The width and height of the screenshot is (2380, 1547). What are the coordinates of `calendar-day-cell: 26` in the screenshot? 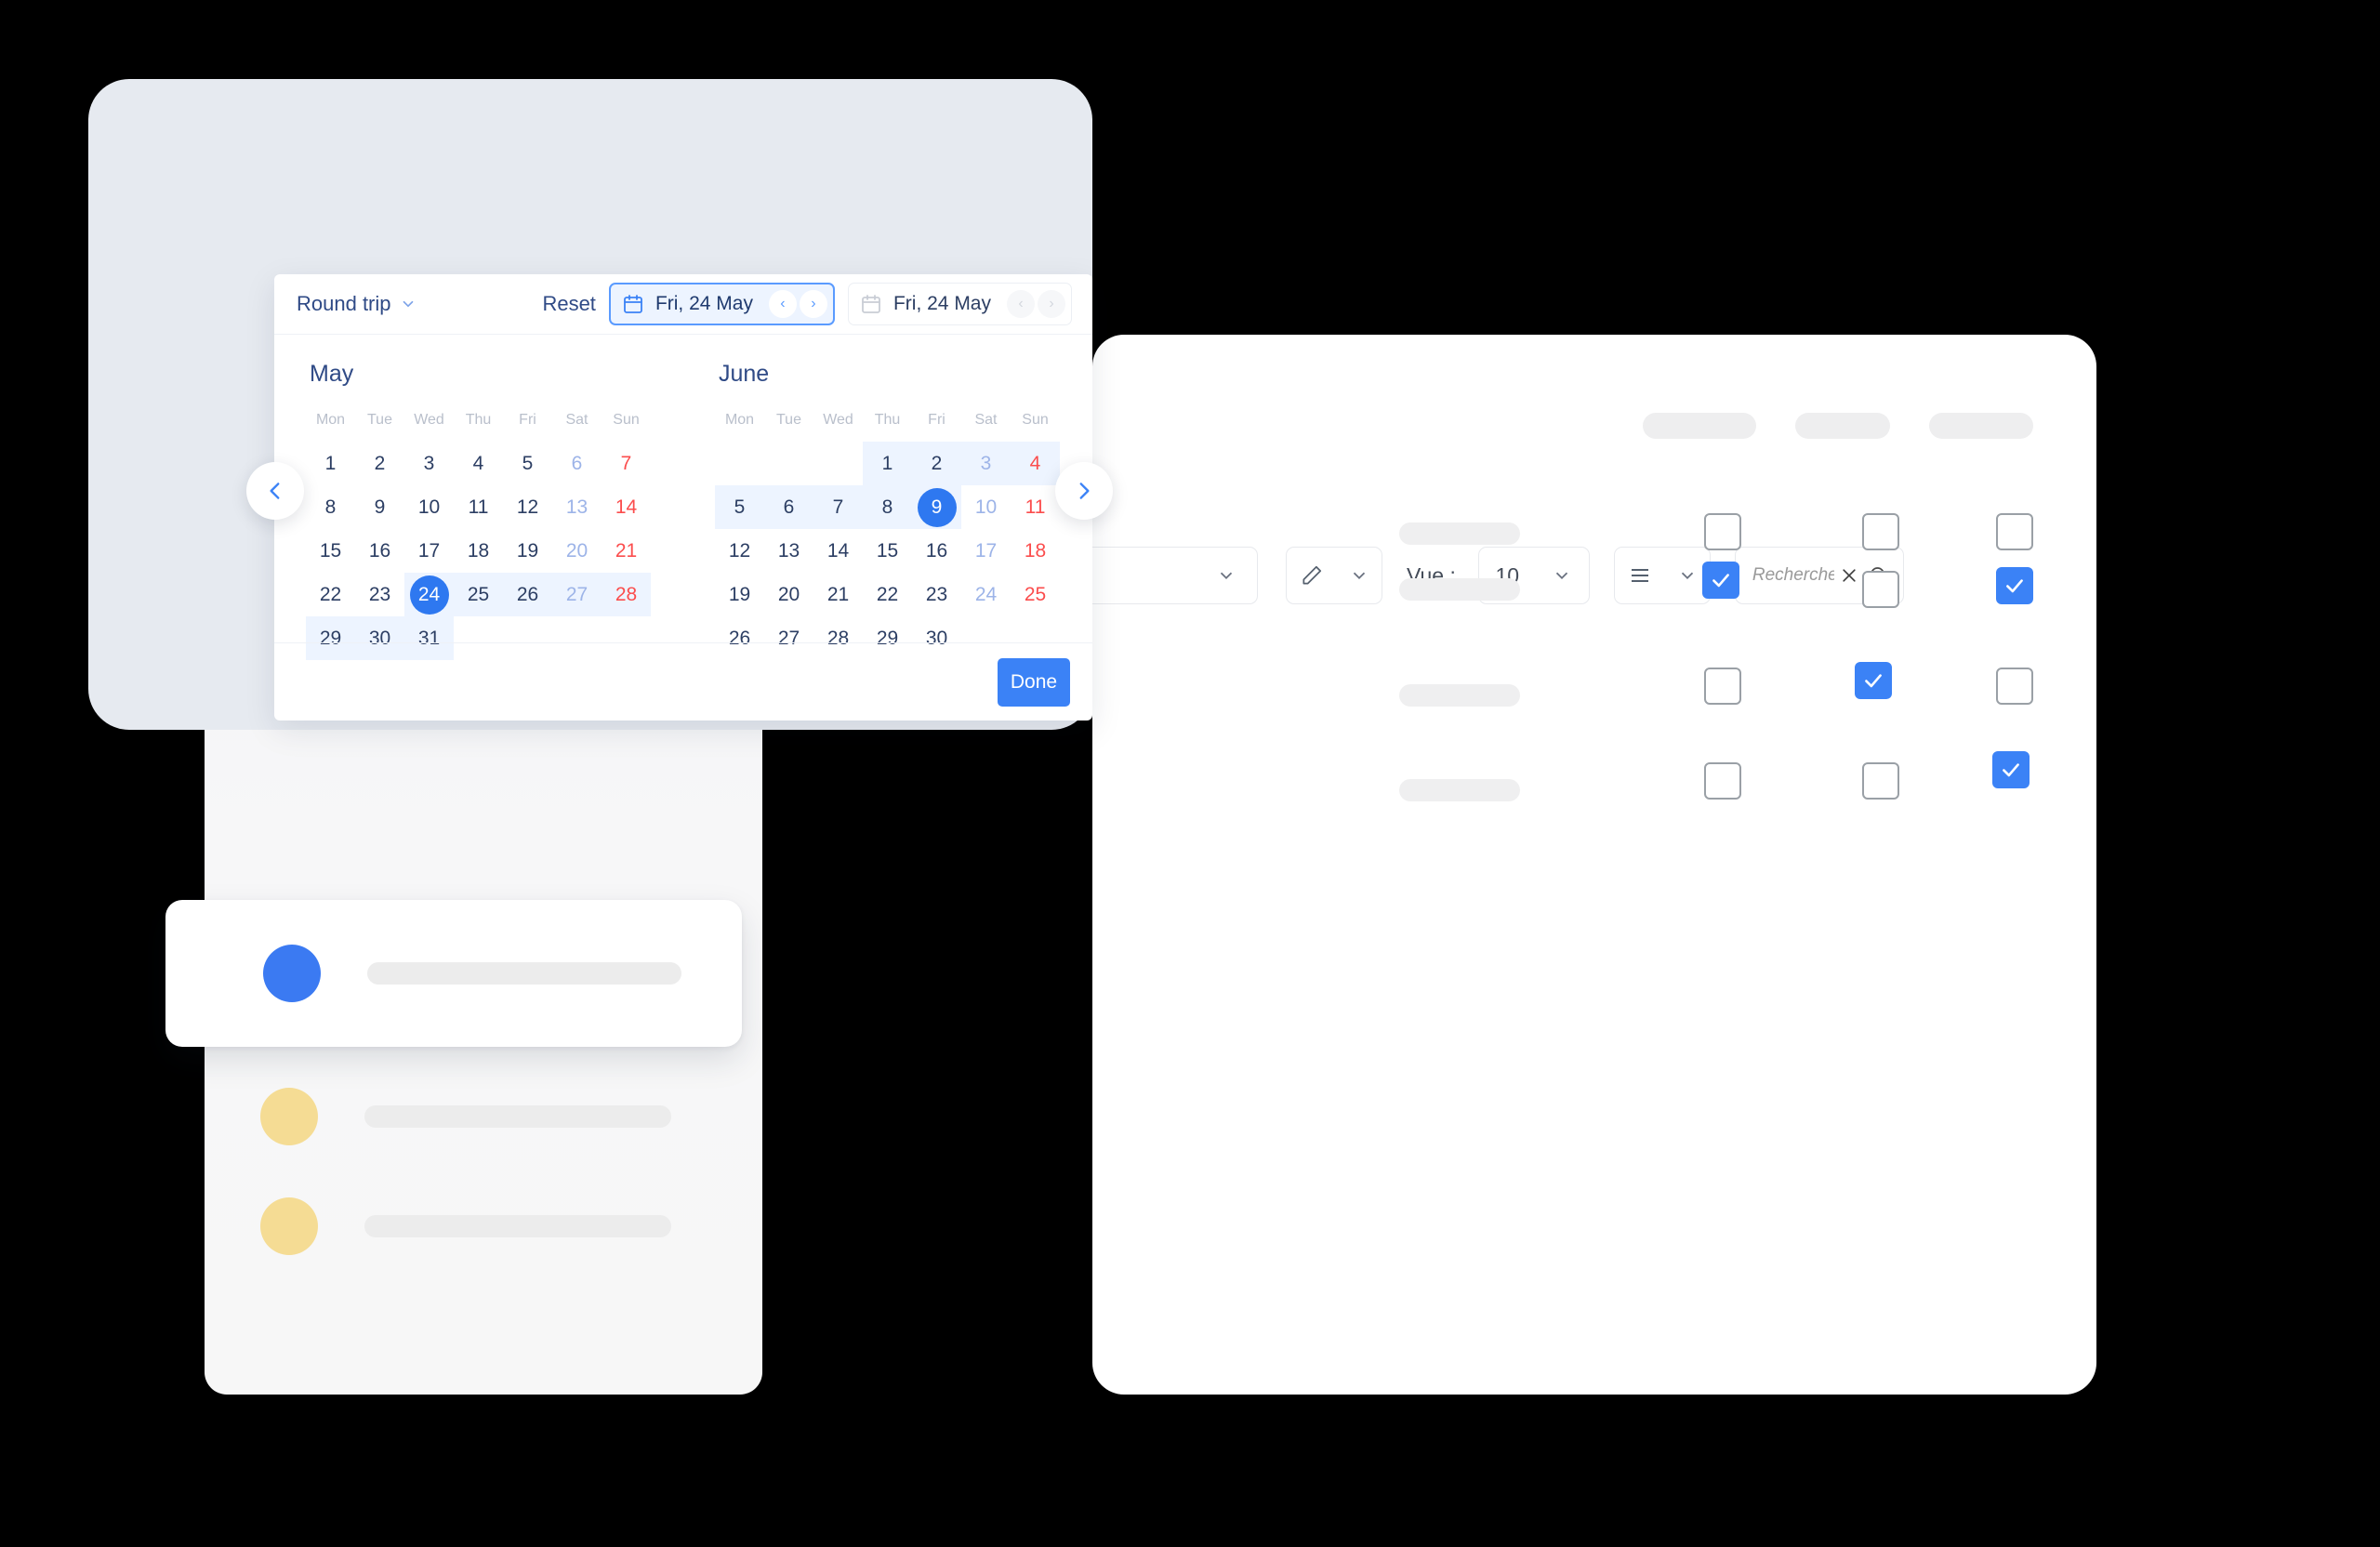 It's located at (527, 594).